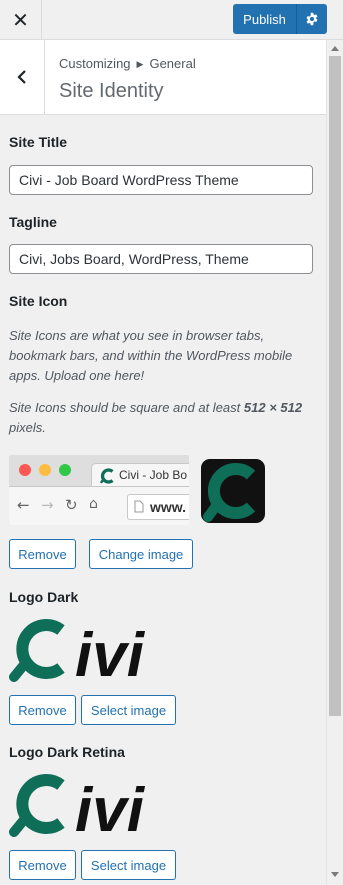 The image size is (343, 885). What do you see at coordinates (45, 470) in the screenshot?
I see `window-minimize-dot` at bounding box center [45, 470].